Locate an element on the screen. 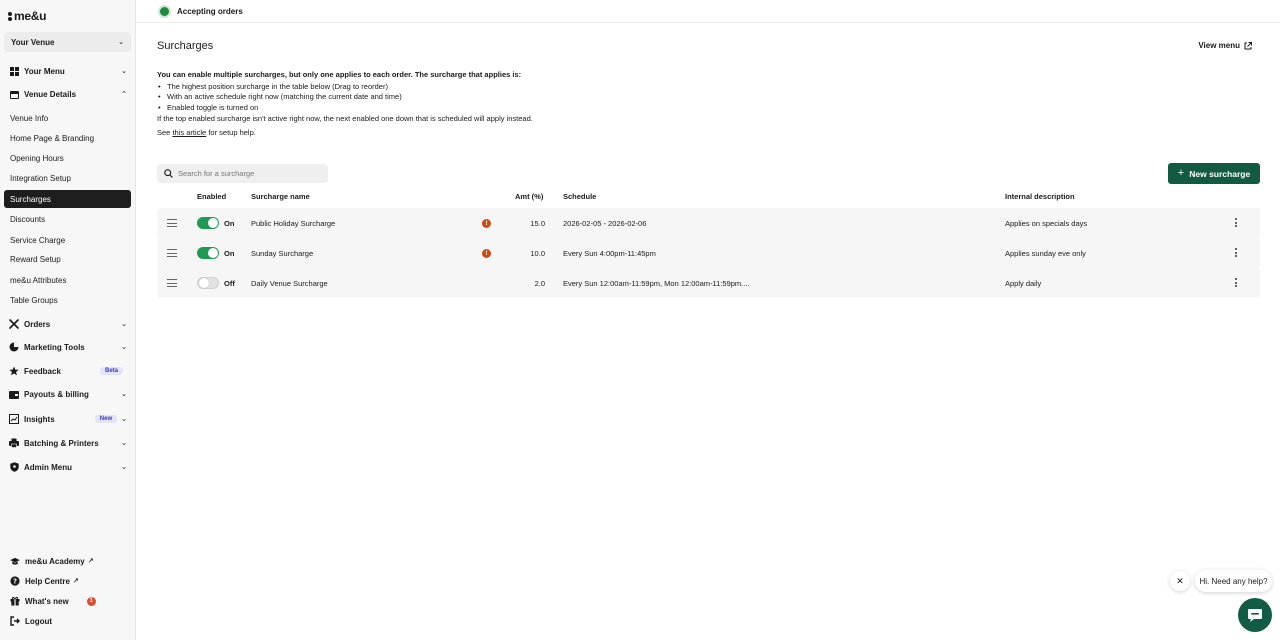 The image size is (1280, 640). nav-group-batching-printers: Batching & Printers ⌄ is located at coordinates (68, 443).